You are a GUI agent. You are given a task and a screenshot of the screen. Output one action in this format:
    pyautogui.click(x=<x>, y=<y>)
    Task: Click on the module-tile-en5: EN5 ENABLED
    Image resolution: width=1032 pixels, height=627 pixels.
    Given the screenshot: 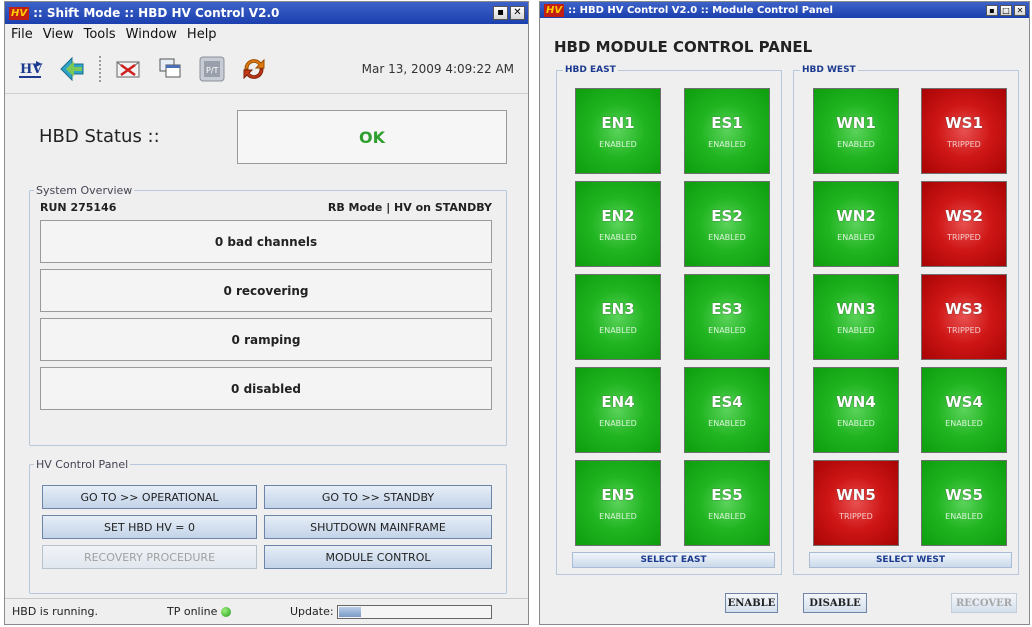 What is the action you would take?
    pyautogui.click(x=618, y=503)
    